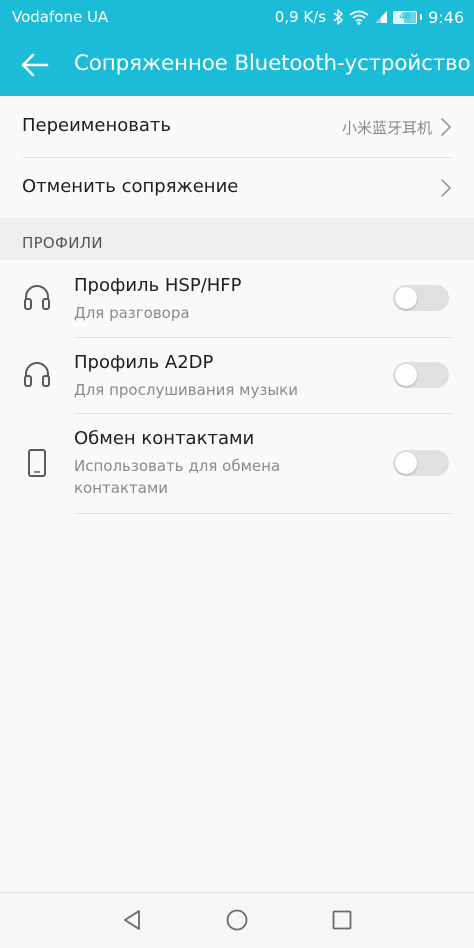  Describe the element at coordinates (237, 126) in the screenshot. I see `rename-row: Переименовать 小米蓝牙耳机` at that location.